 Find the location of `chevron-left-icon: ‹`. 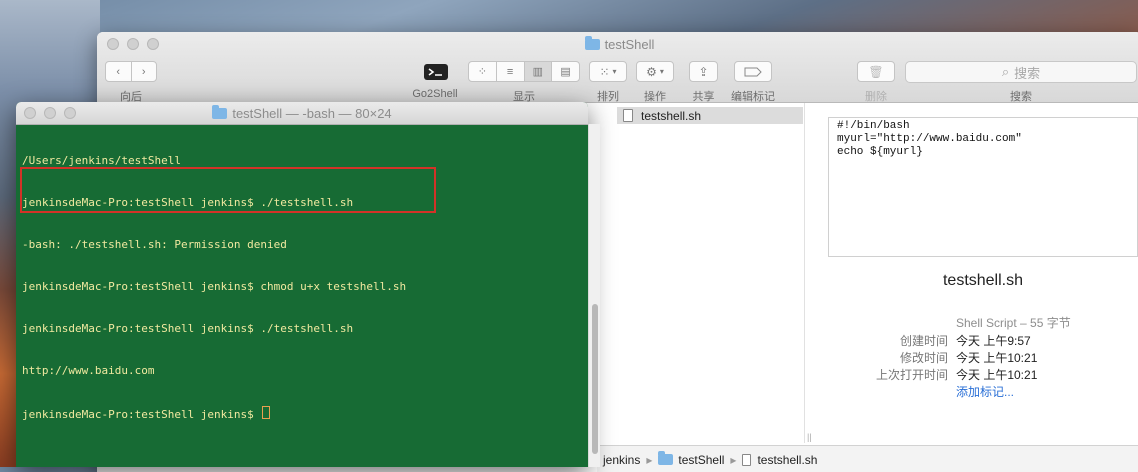

chevron-left-icon: ‹ is located at coordinates (118, 71).